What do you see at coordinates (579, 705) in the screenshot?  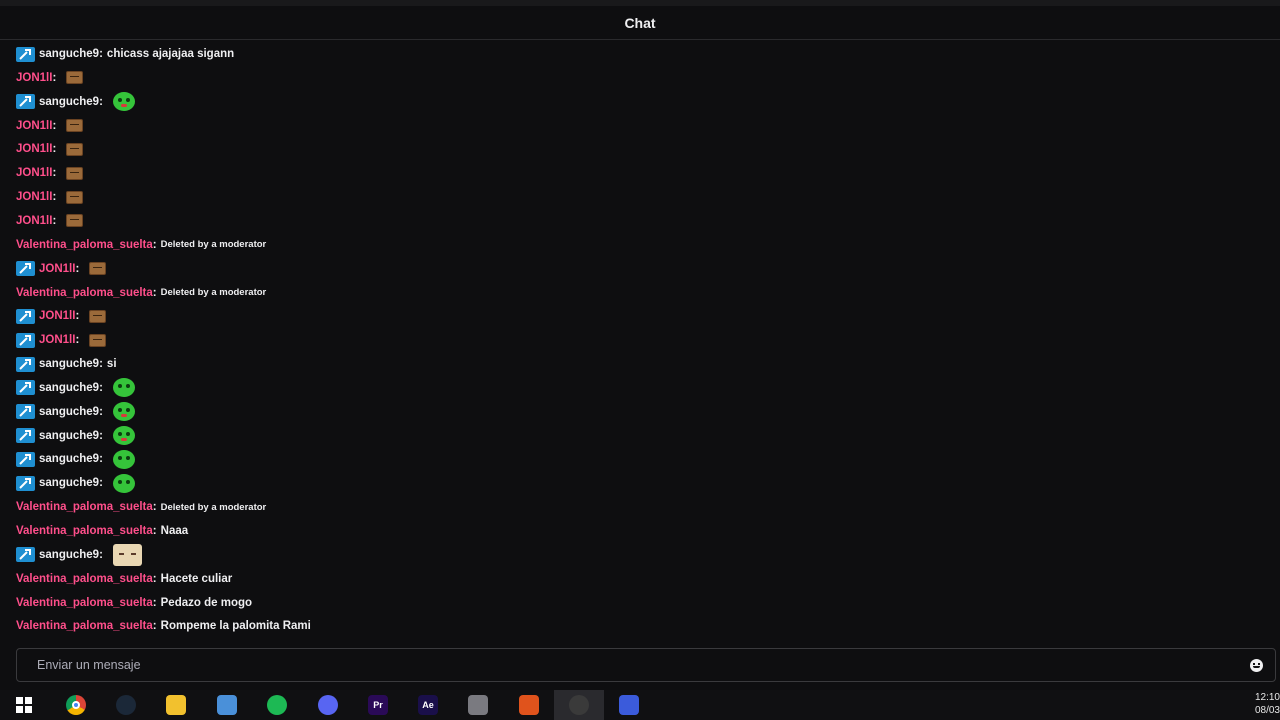 I see `obs-icon` at bounding box center [579, 705].